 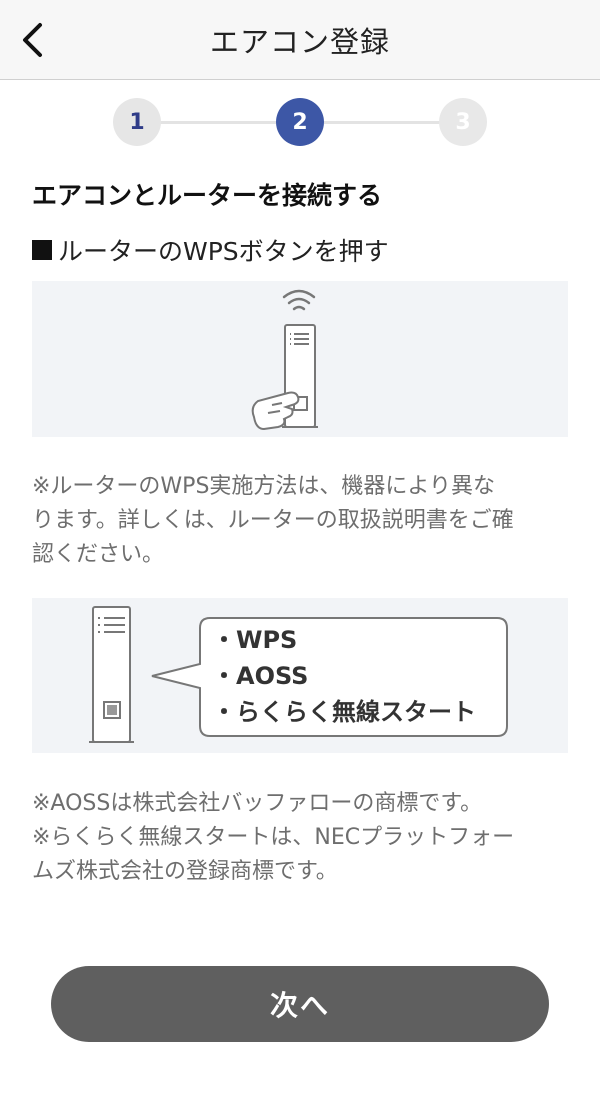 What do you see at coordinates (273, 520) in the screenshot?
I see `wps-note-line-2: ります。詳しくは、ルーターの取扱説明書をご確` at bounding box center [273, 520].